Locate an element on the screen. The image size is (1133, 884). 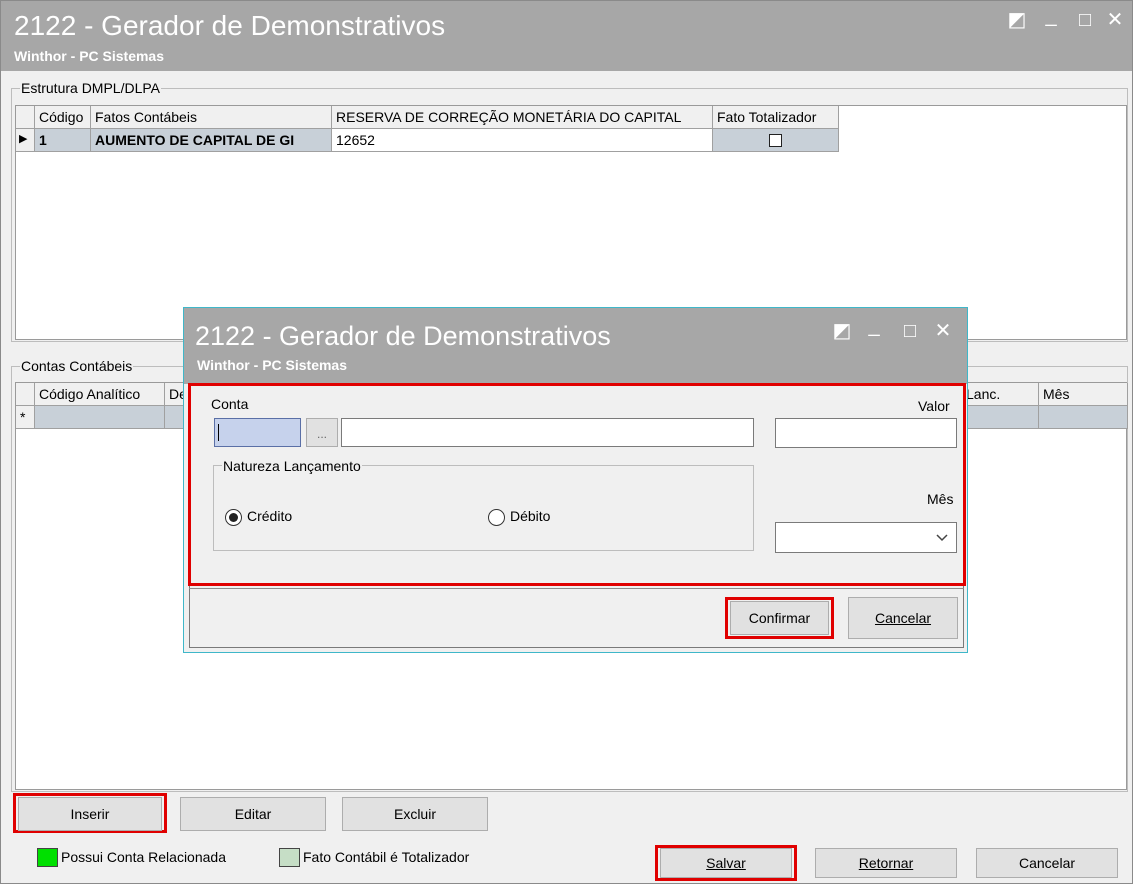
editar-button: Editar is located at coordinates (253, 814).